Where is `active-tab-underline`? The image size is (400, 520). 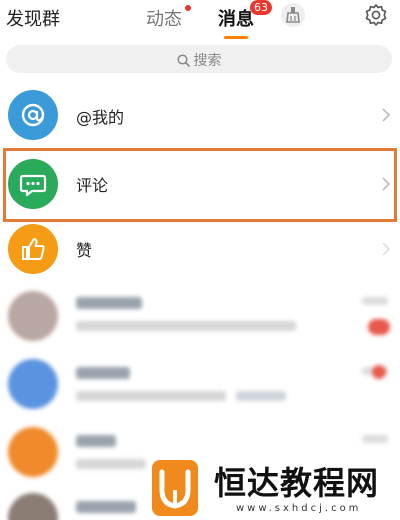
active-tab-underline is located at coordinates (236, 37).